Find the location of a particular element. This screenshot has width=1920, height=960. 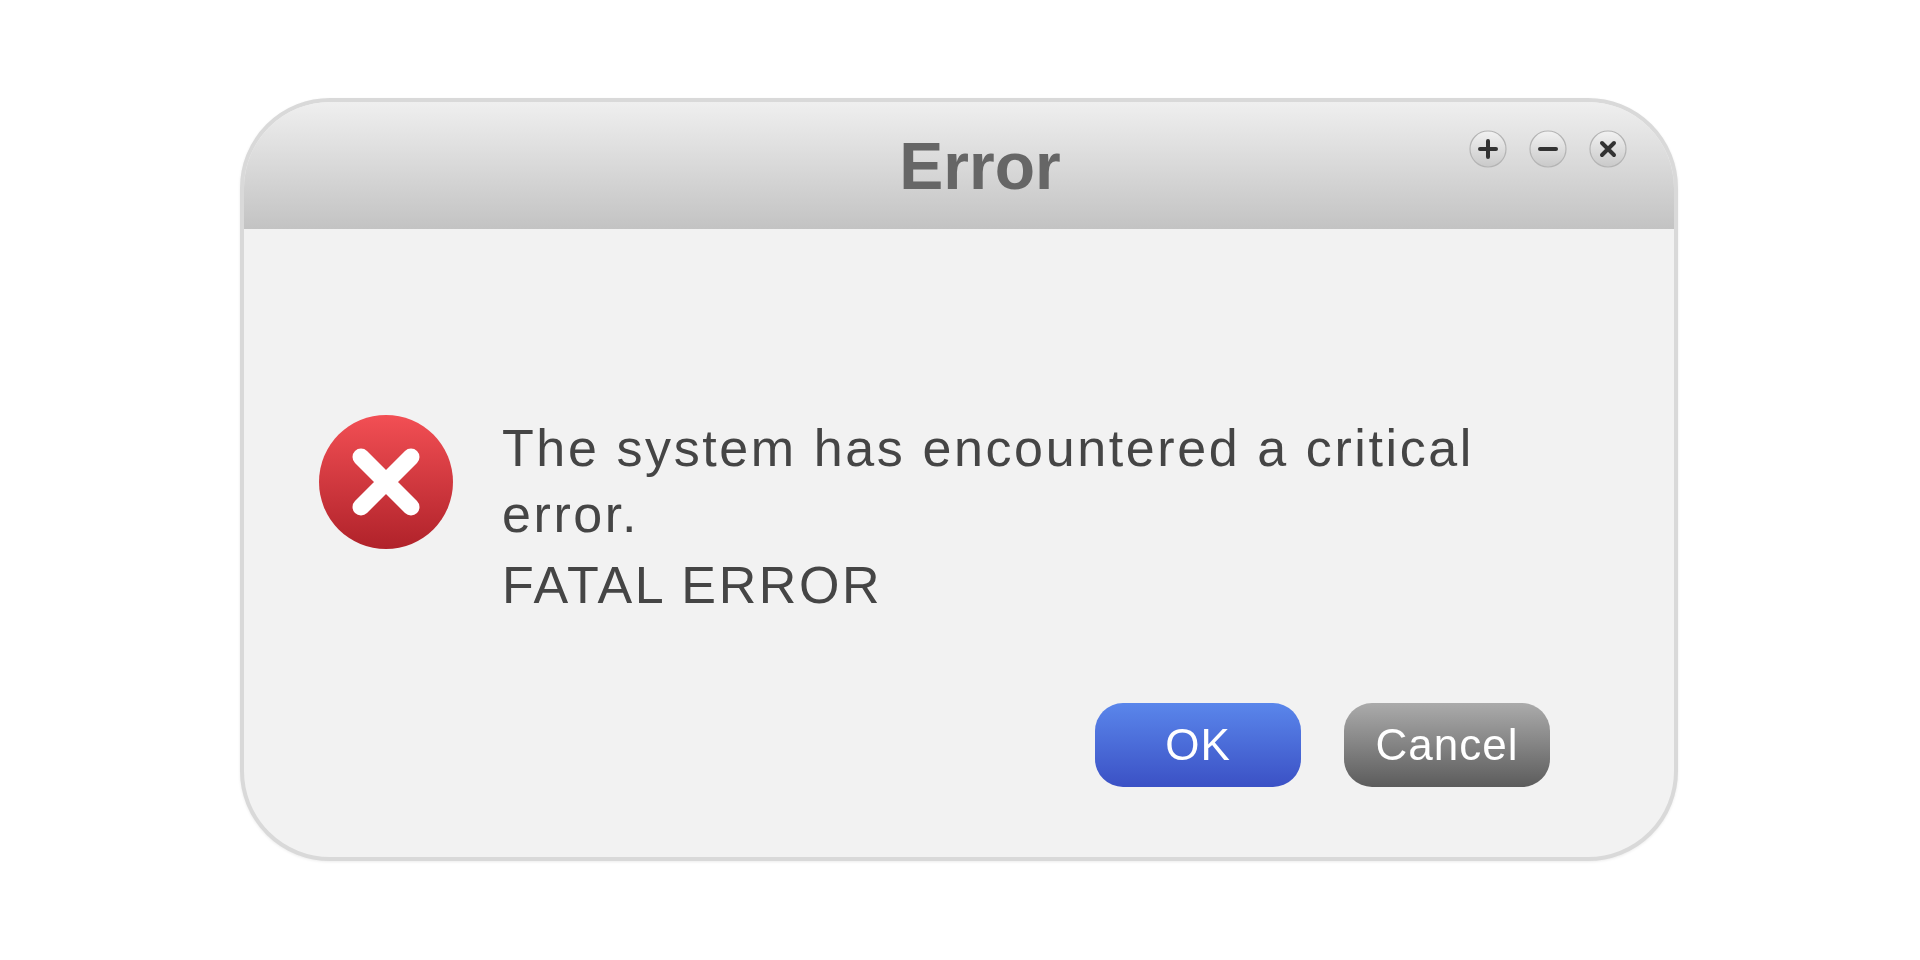

ok-button: OK is located at coordinates (1198, 745).